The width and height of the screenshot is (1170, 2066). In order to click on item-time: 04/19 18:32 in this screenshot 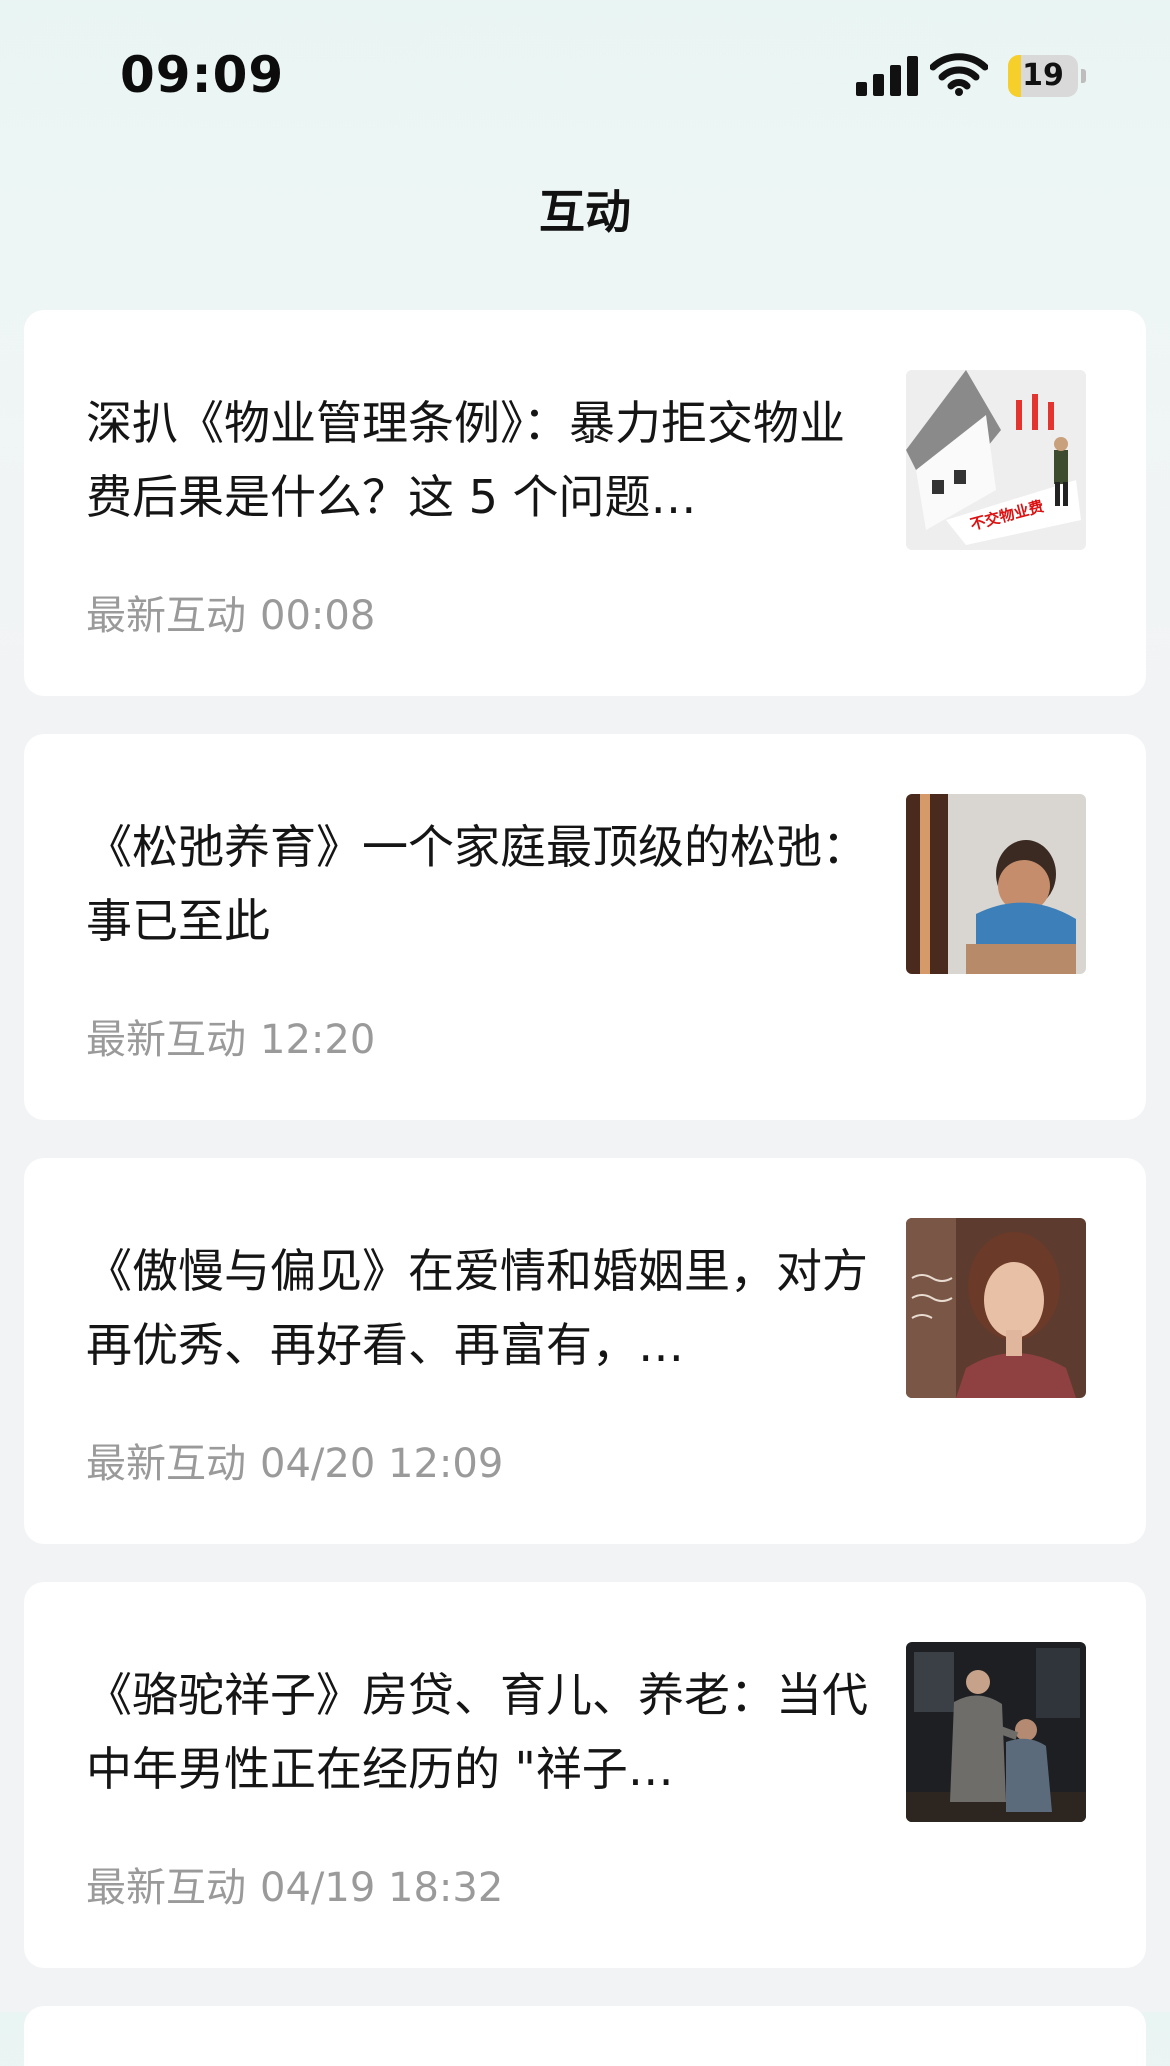, I will do `click(382, 1888)`.